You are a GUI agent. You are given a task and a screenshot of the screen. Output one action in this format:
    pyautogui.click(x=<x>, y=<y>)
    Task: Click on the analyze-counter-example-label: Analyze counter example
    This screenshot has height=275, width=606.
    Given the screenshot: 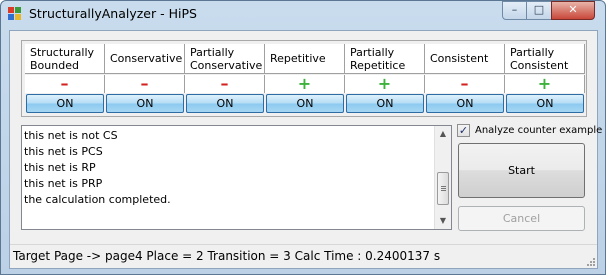 What is the action you would take?
    pyautogui.click(x=539, y=130)
    